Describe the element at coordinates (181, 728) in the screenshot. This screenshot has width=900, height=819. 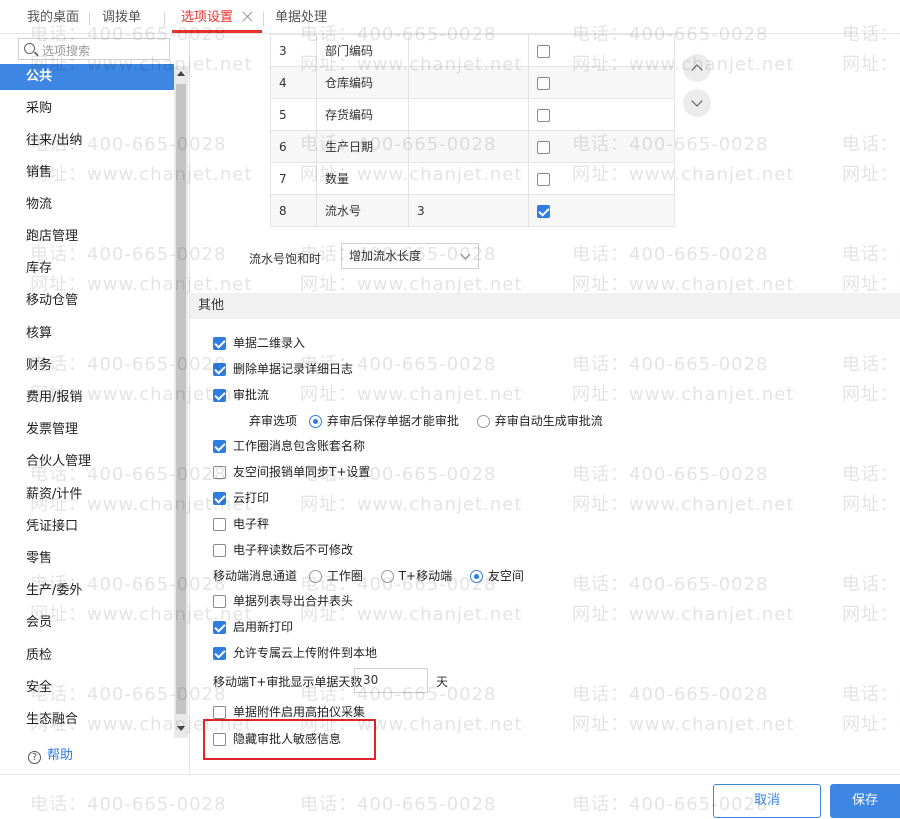
I see `scroll-down-arrow-icon` at that location.